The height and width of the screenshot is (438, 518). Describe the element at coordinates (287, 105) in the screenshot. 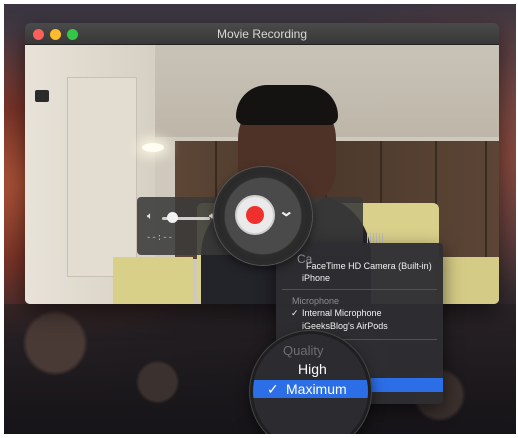

I see `person-hair` at that location.